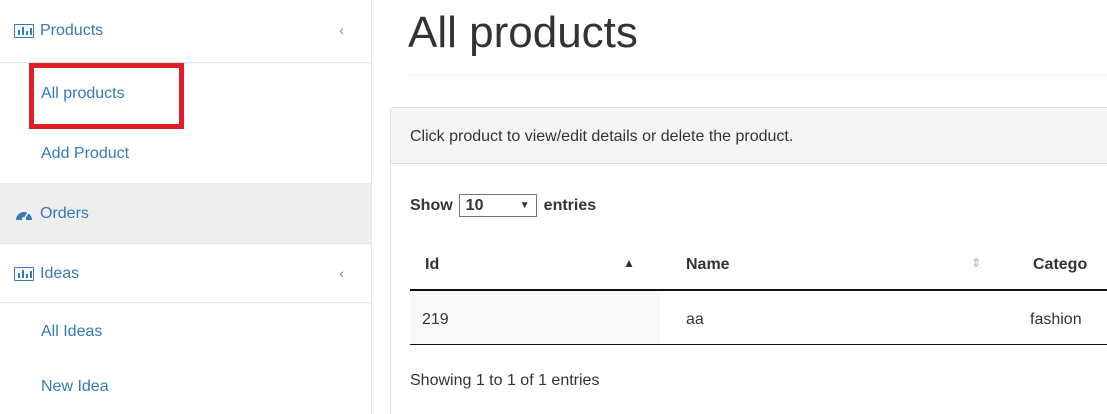 Image resolution: width=1107 pixels, height=414 pixels. What do you see at coordinates (435, 319) in the screenshot?
I see `cell-id: 219` at bounding box center [435, 319].